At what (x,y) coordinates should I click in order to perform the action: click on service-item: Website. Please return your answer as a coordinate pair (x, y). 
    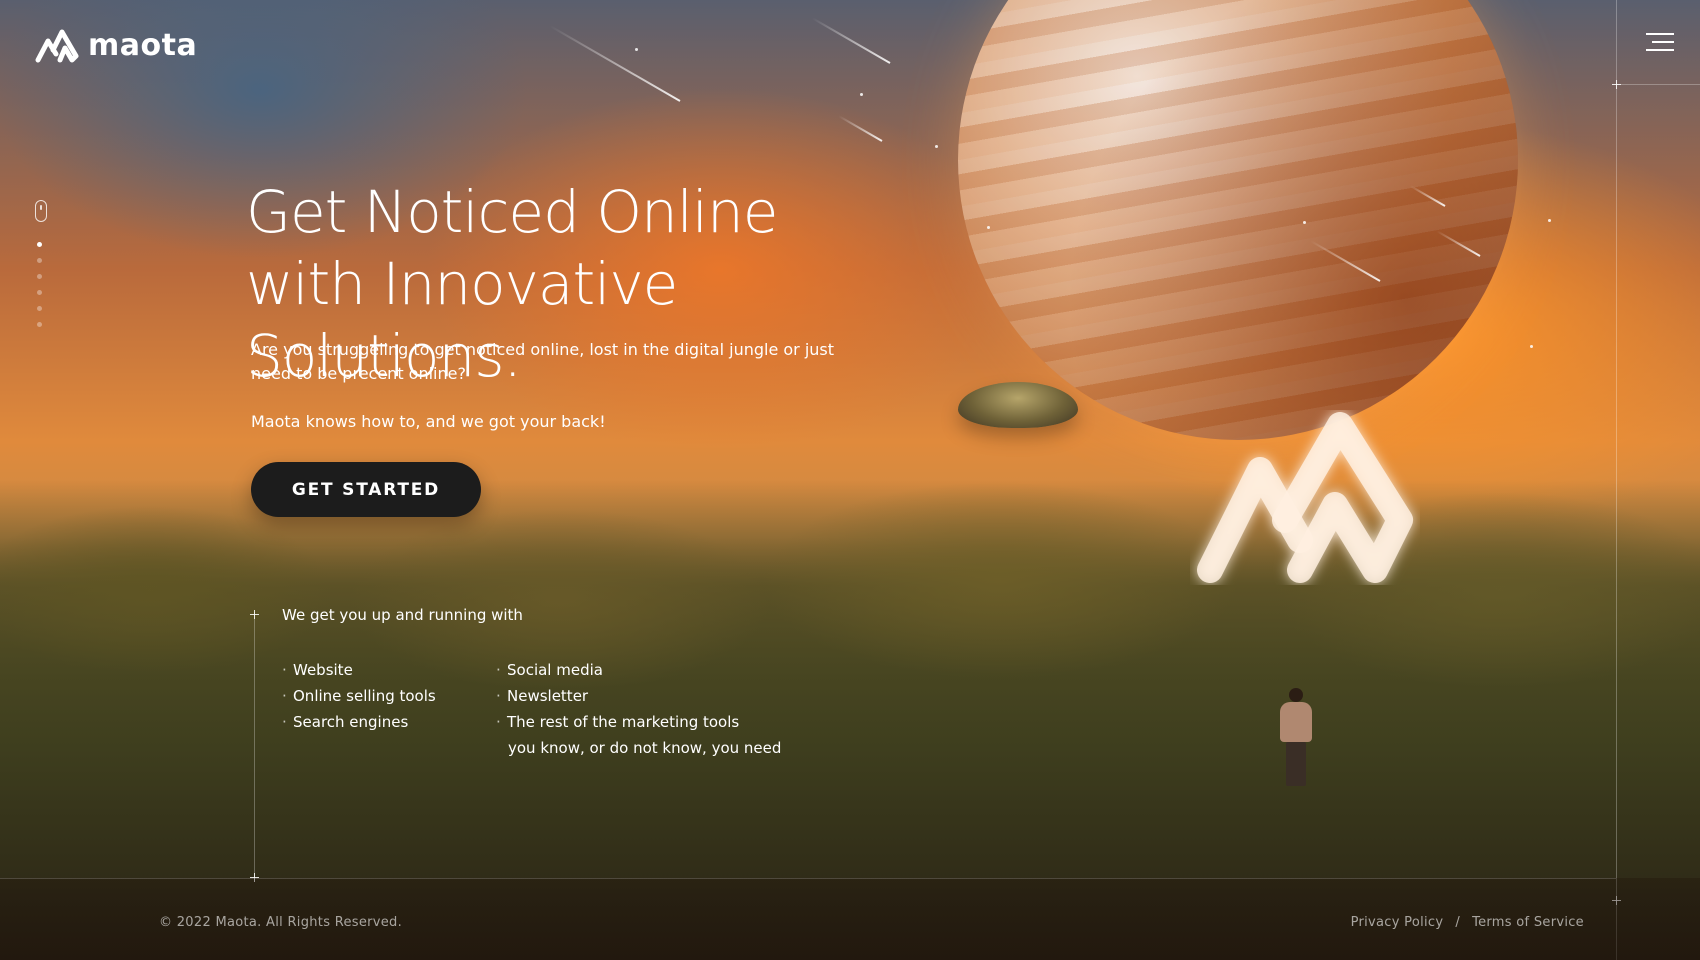
    Looking at the image, I should click on (359, 670).